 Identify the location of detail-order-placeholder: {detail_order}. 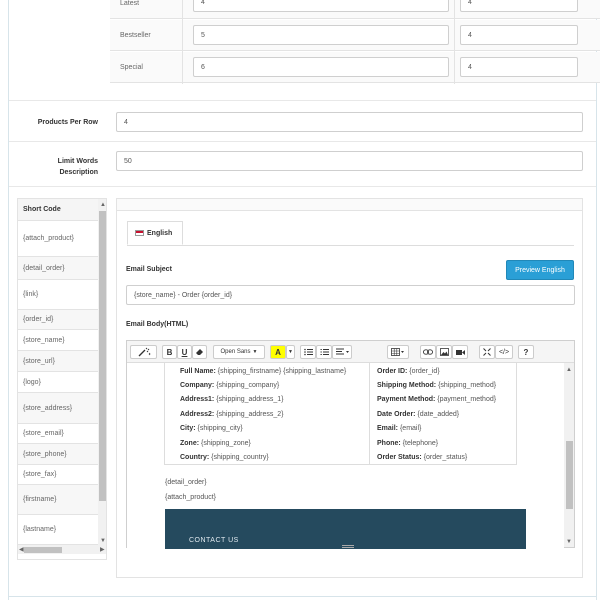
(186, 482).